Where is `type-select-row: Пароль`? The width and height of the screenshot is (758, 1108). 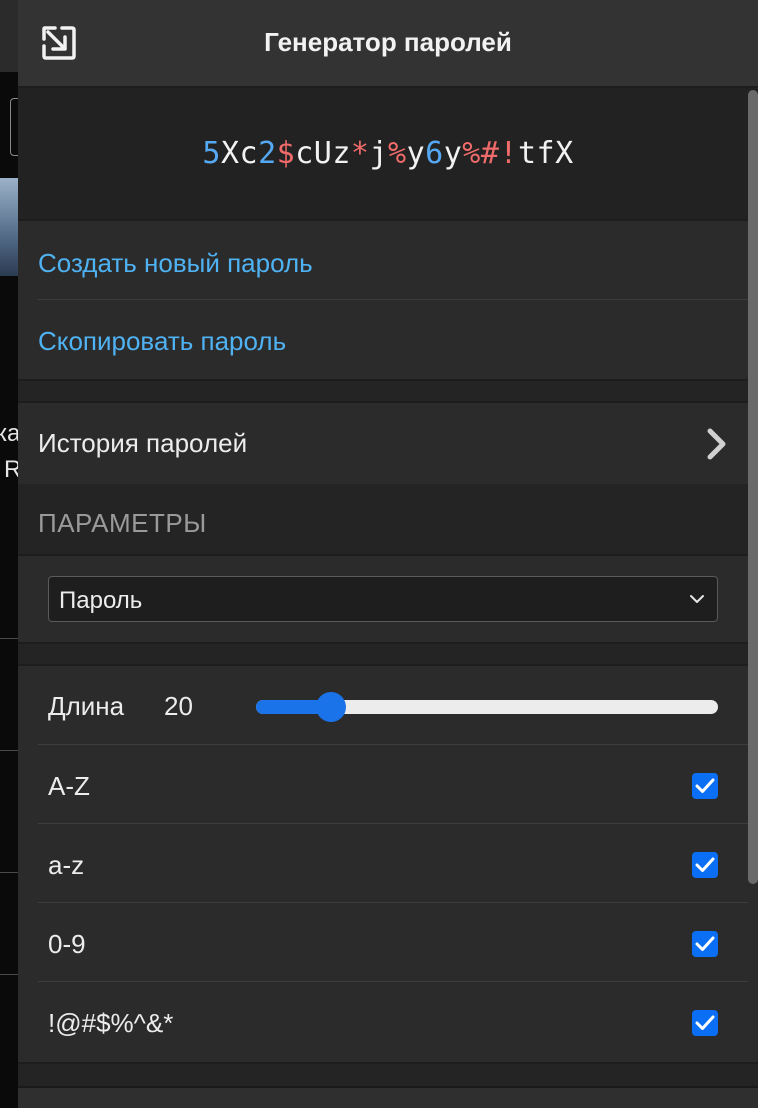
type-select-row: Пароль is located at coordinates (388, 599).